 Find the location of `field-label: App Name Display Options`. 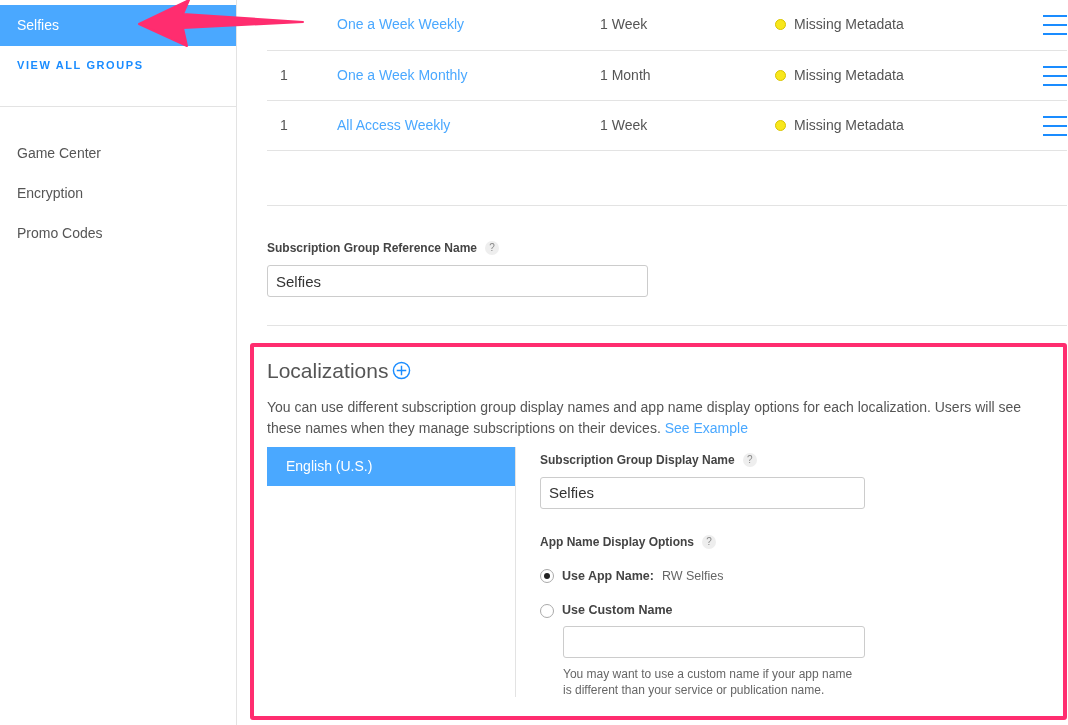

field-label: App Name Display Options is located at coordinates (617, 542).